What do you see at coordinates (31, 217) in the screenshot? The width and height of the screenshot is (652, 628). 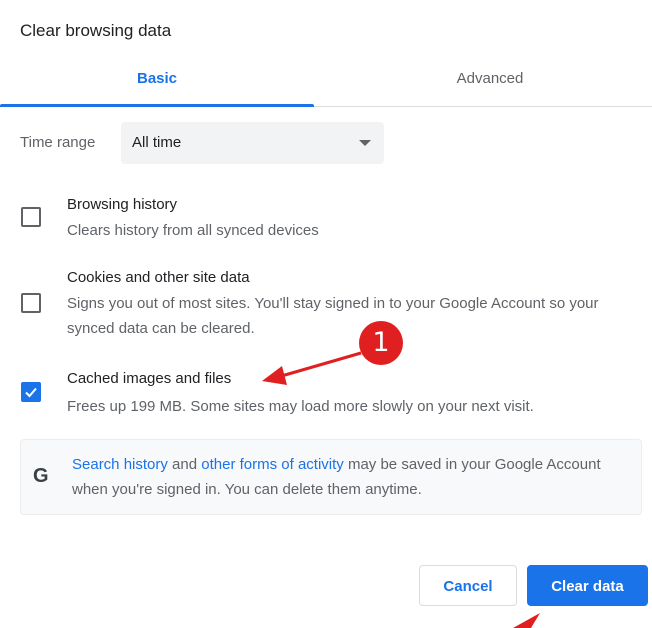 I see `browsing-history-checkbox` at bounding box center [31, 217].